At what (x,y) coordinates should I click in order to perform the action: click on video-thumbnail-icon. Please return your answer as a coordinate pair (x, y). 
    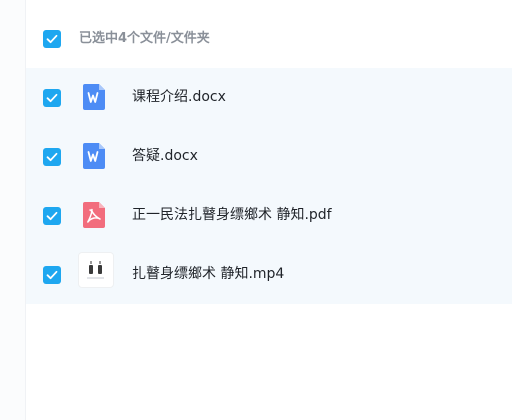
    Looking at the image, I should click on (96, 270).